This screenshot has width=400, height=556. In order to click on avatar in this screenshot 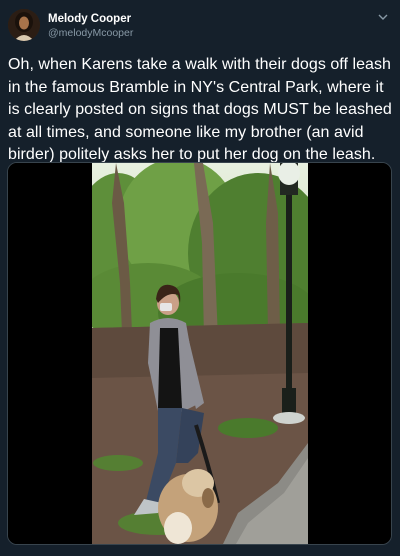, I will do `click(24, 25)`.